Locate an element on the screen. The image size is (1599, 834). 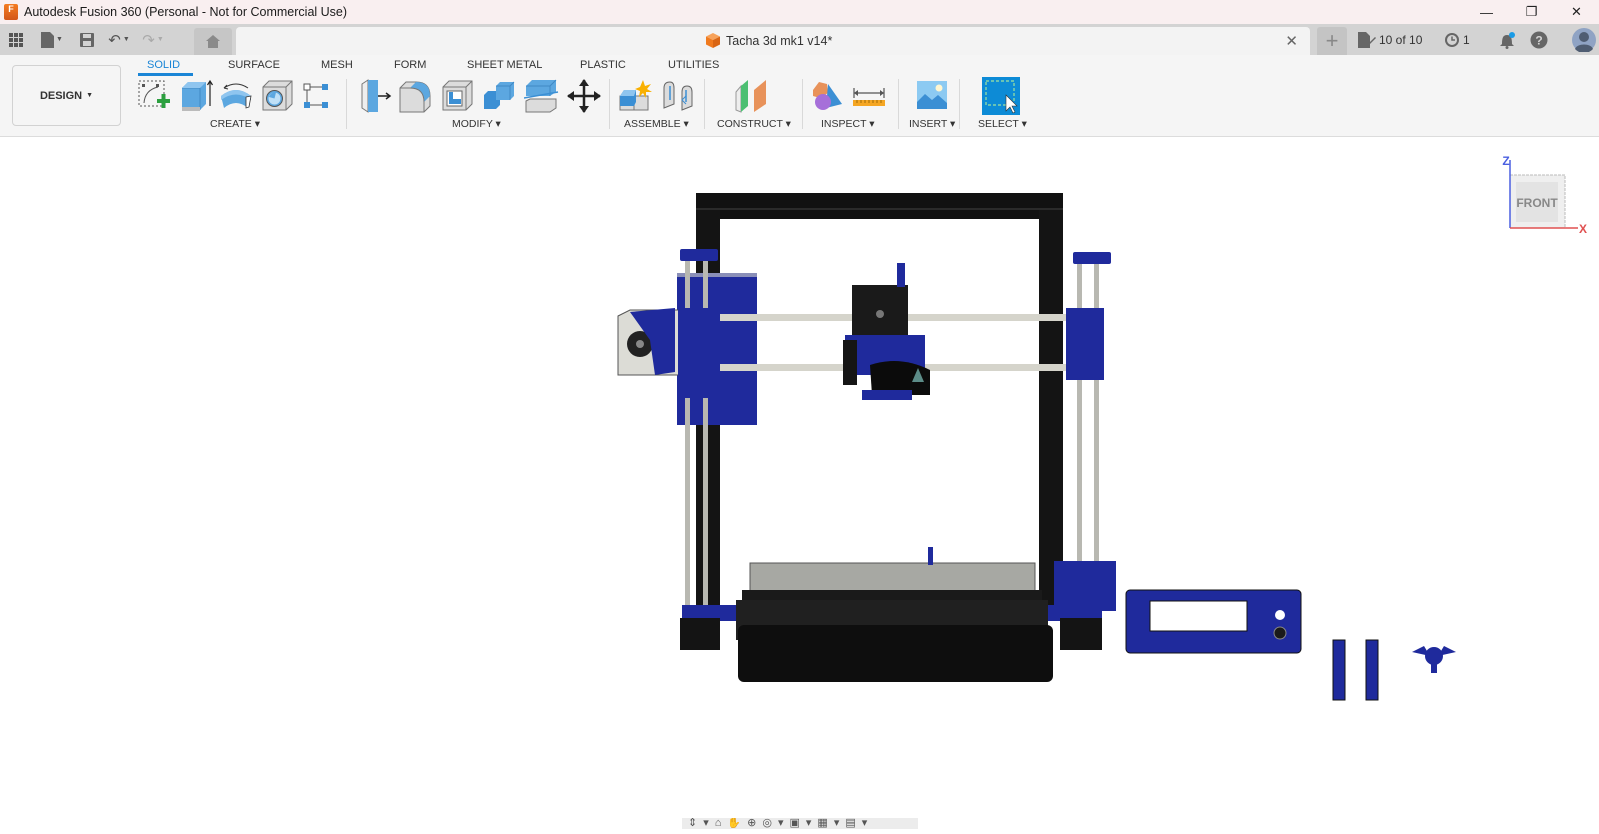
insert-image-button is located at coordinates (932, 96).